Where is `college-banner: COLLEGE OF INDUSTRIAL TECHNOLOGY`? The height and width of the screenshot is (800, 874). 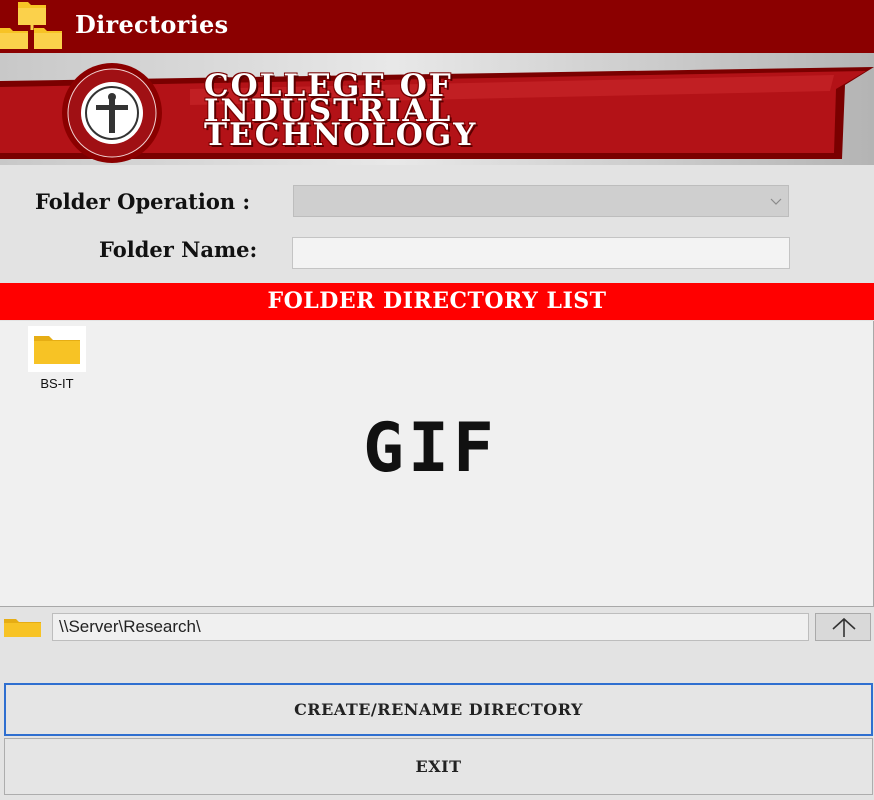 college-banner: COLLEGE OF INDUSTRIAL TECHNOLOGY is located at coordinates (437, 109).